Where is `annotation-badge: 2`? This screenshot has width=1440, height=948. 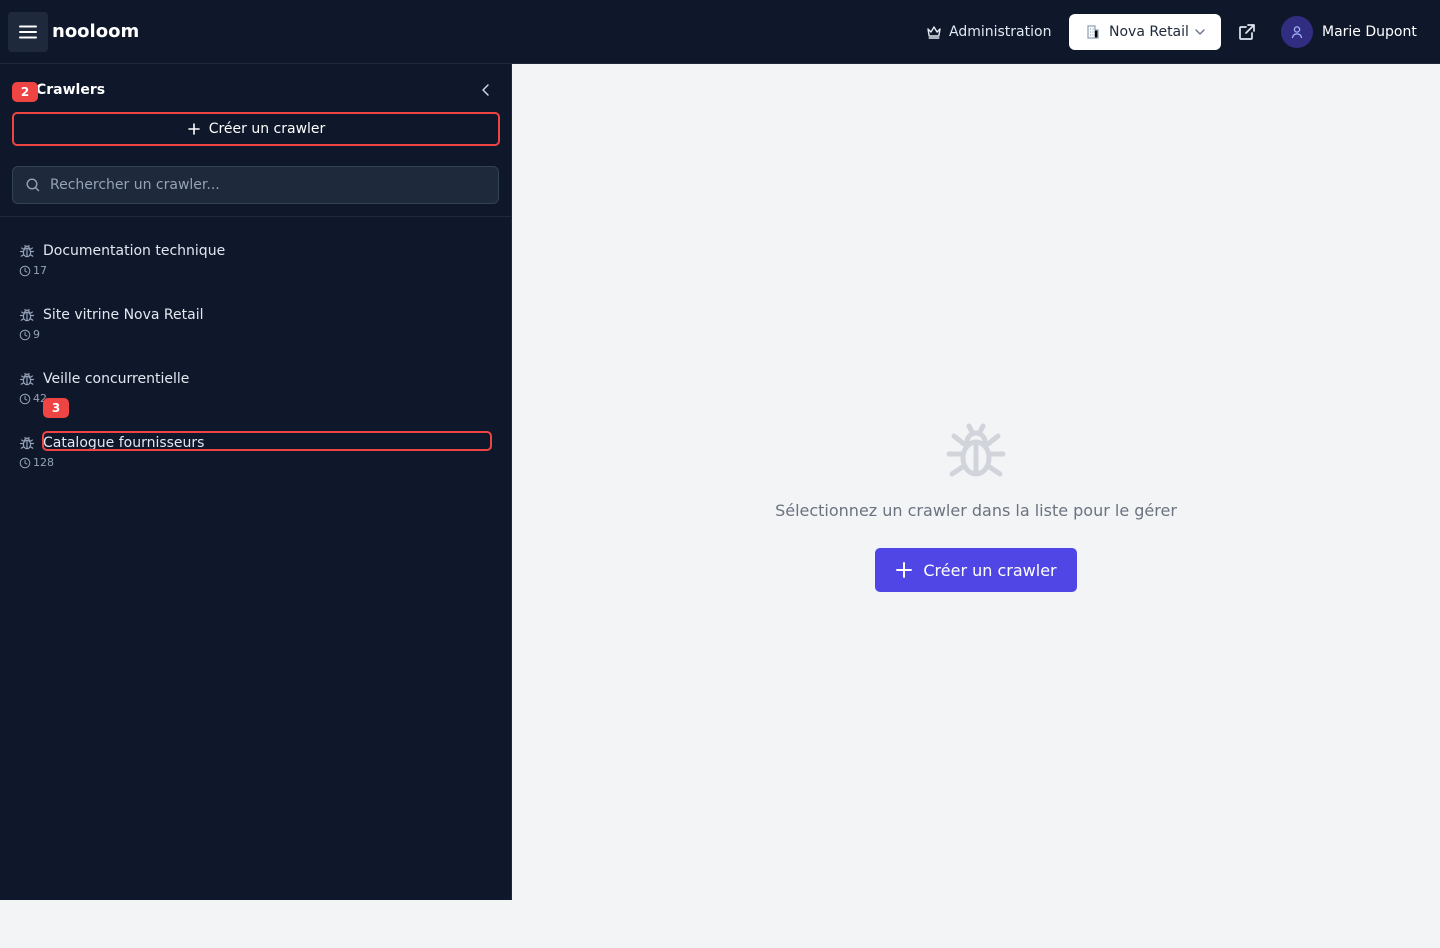
annotation-badge: 2 is located at coordinates (25, 92).